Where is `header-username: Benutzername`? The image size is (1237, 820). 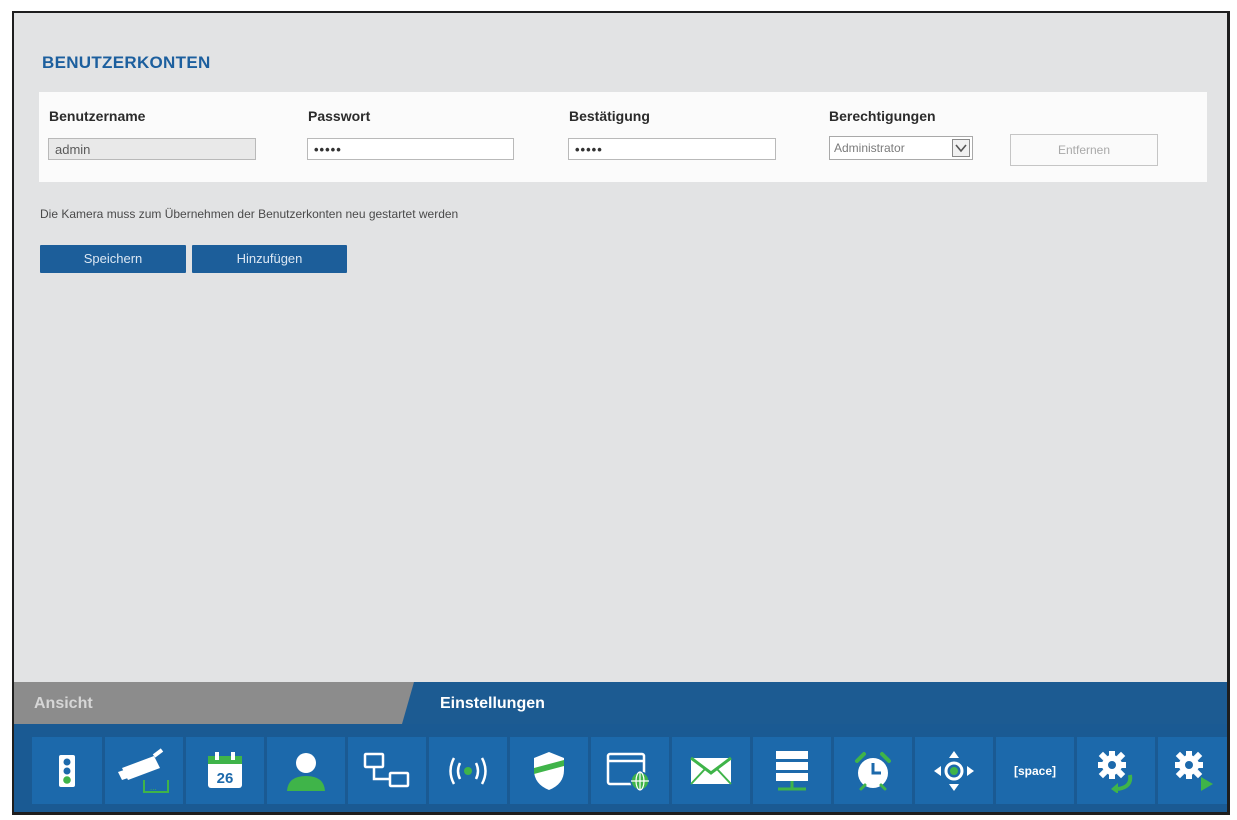
header-username: Benutzername is located at coordinates (97, 116).